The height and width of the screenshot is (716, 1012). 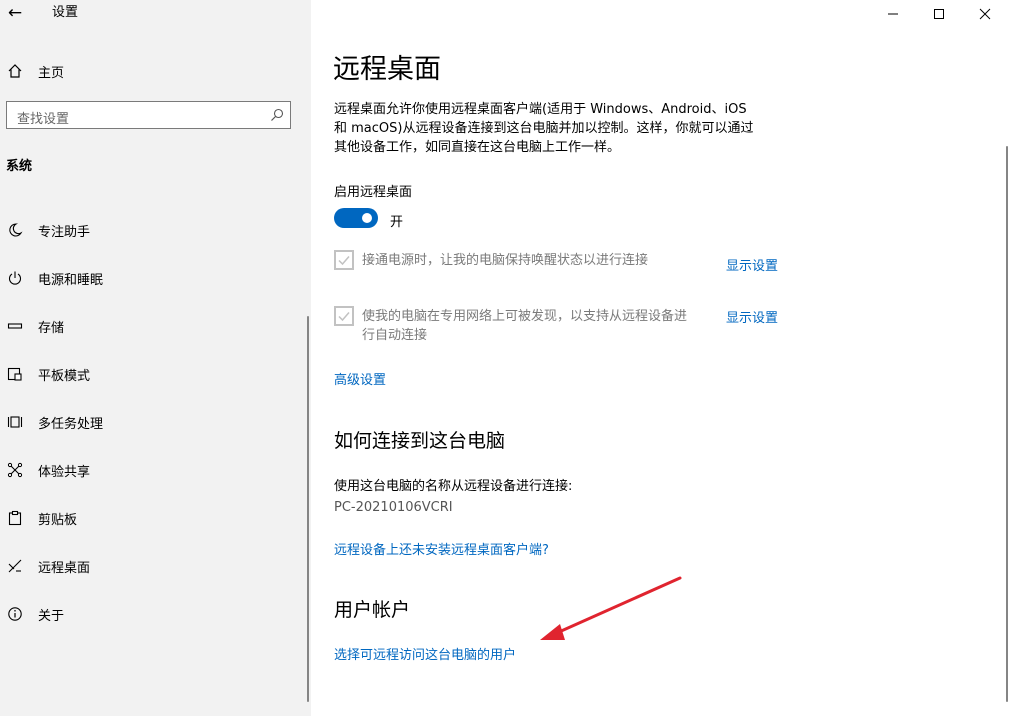 What do you see at coordinates (397, 222) in the screenshot?
I see `toggle-state-label: 开` at bounding box center [397, 222].